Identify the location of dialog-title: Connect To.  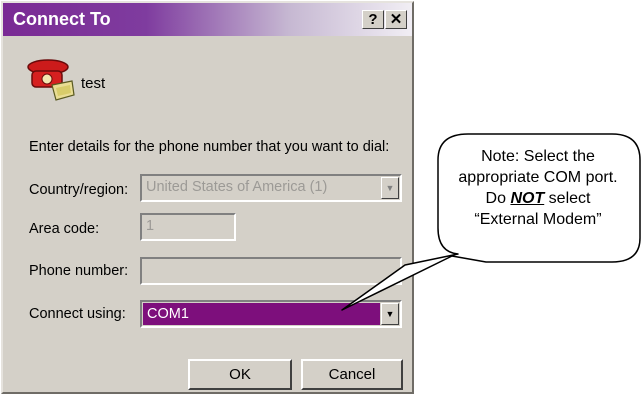
(62, 19).